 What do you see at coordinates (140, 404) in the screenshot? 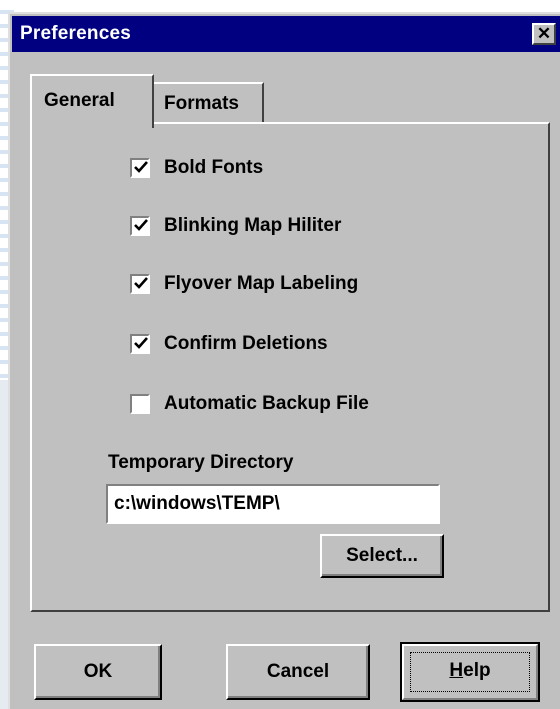
I see `automatic-backup-file-checkbox` at bounding box center [140, 404].